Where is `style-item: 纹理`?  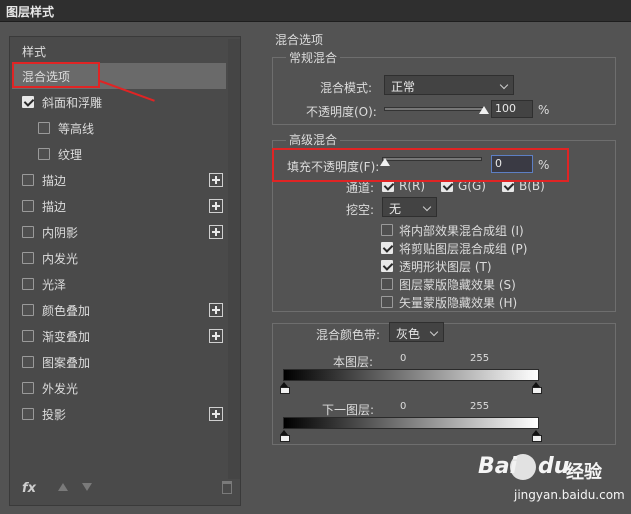
style-item: 纹理 is located at coordinates (119, 154).